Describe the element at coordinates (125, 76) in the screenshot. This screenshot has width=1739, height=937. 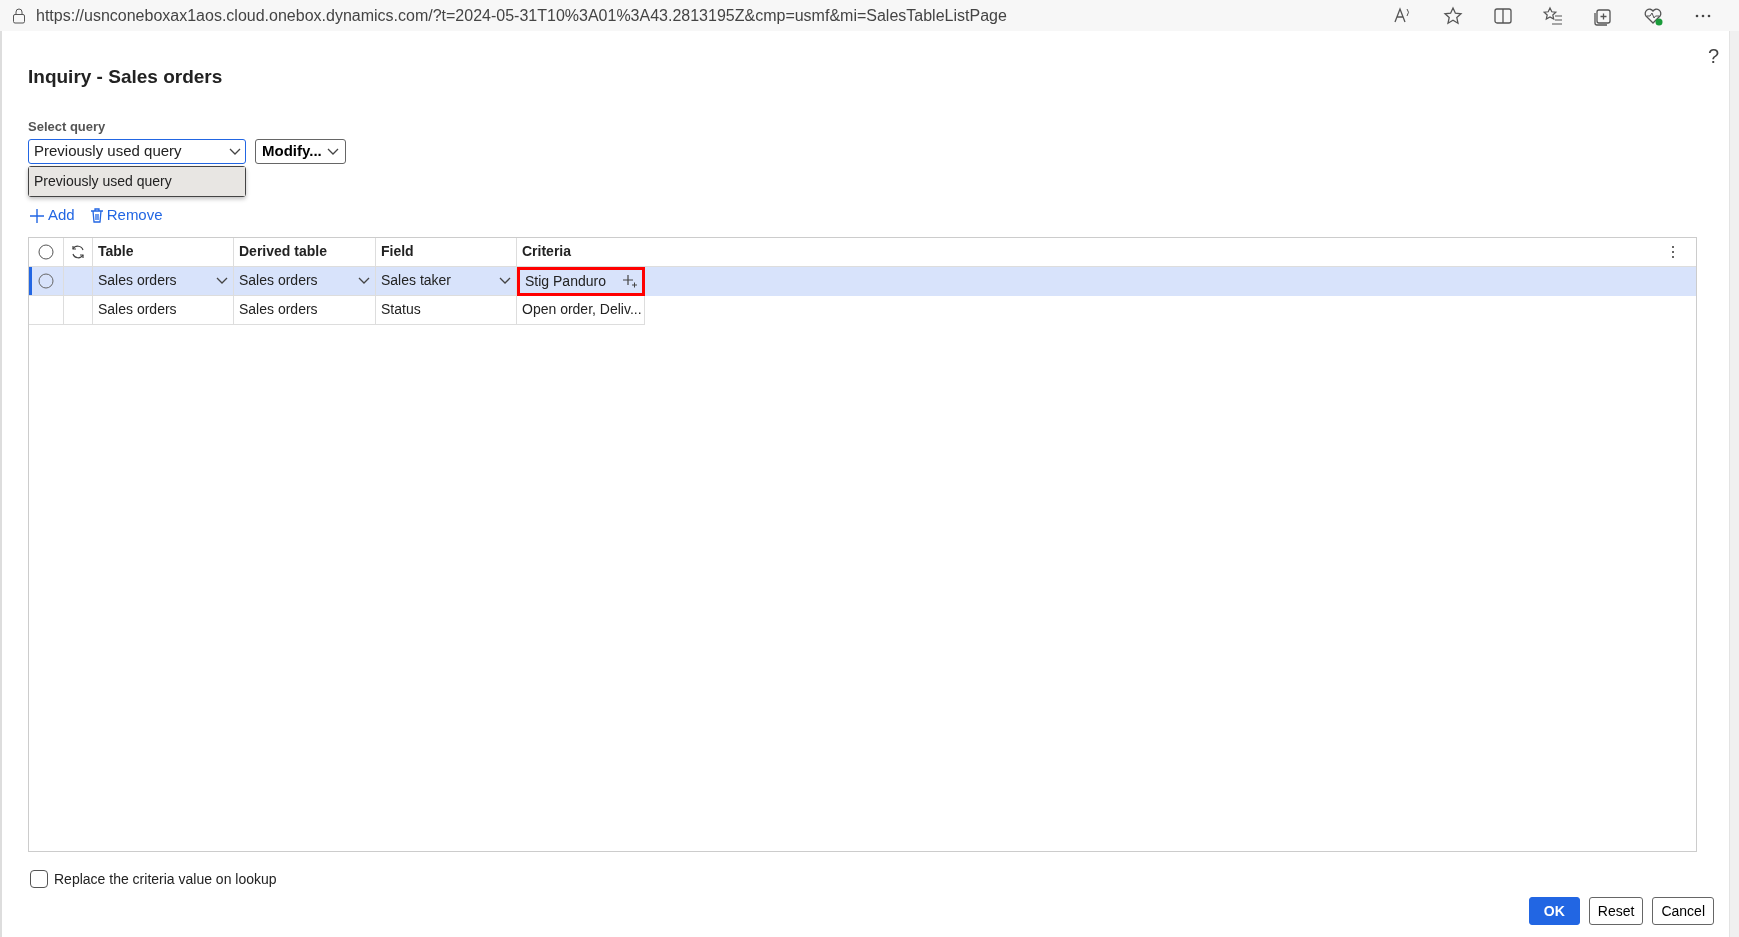
I see `dialog-title: Inquiry - Sales orders` at that location.